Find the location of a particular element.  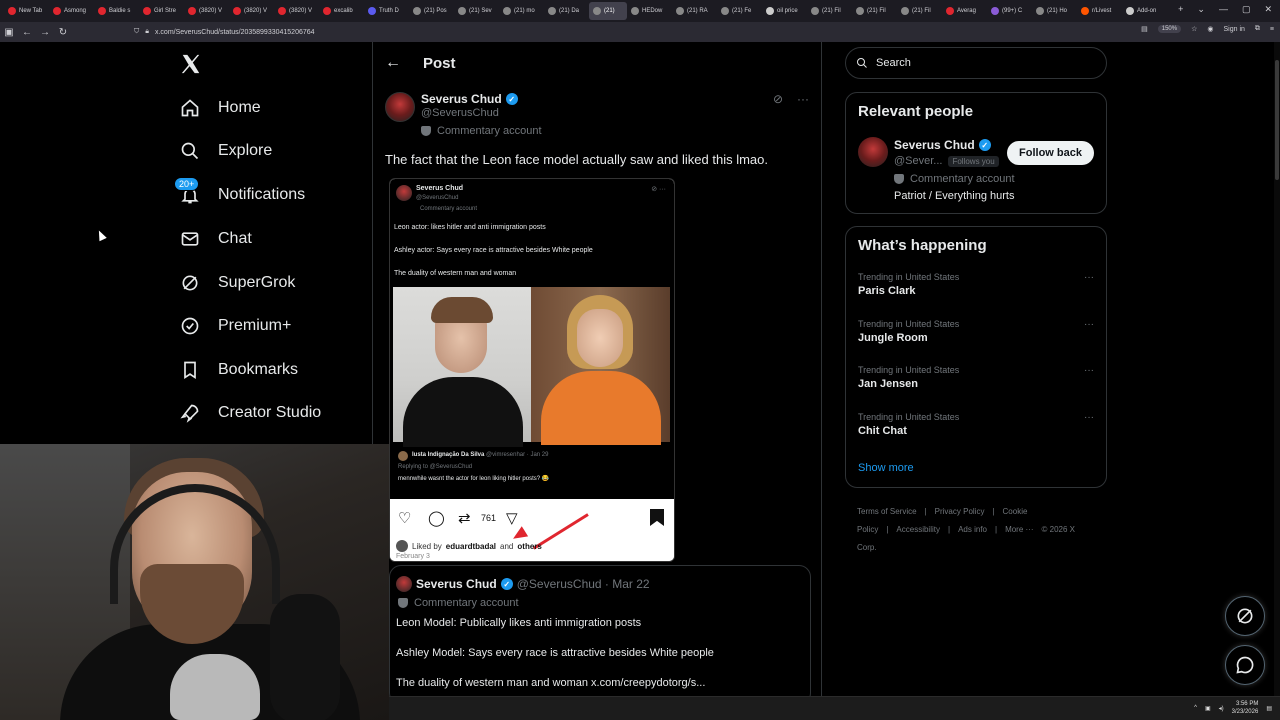

trend-item: Trending in United States Jan Jensen ··· is located at coordinates (976, 377).